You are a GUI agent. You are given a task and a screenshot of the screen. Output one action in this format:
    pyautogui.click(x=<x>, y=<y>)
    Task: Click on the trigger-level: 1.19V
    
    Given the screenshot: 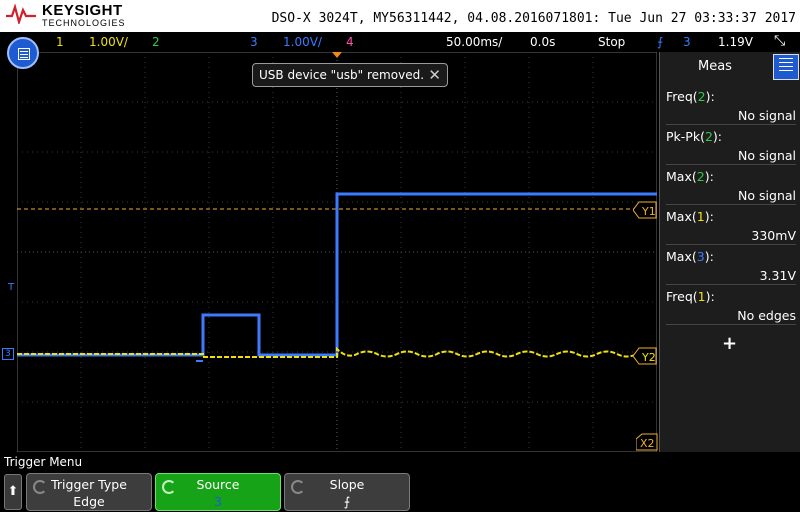 What is the action you would take?
    pyautogui.click(x=735, y=42)
    